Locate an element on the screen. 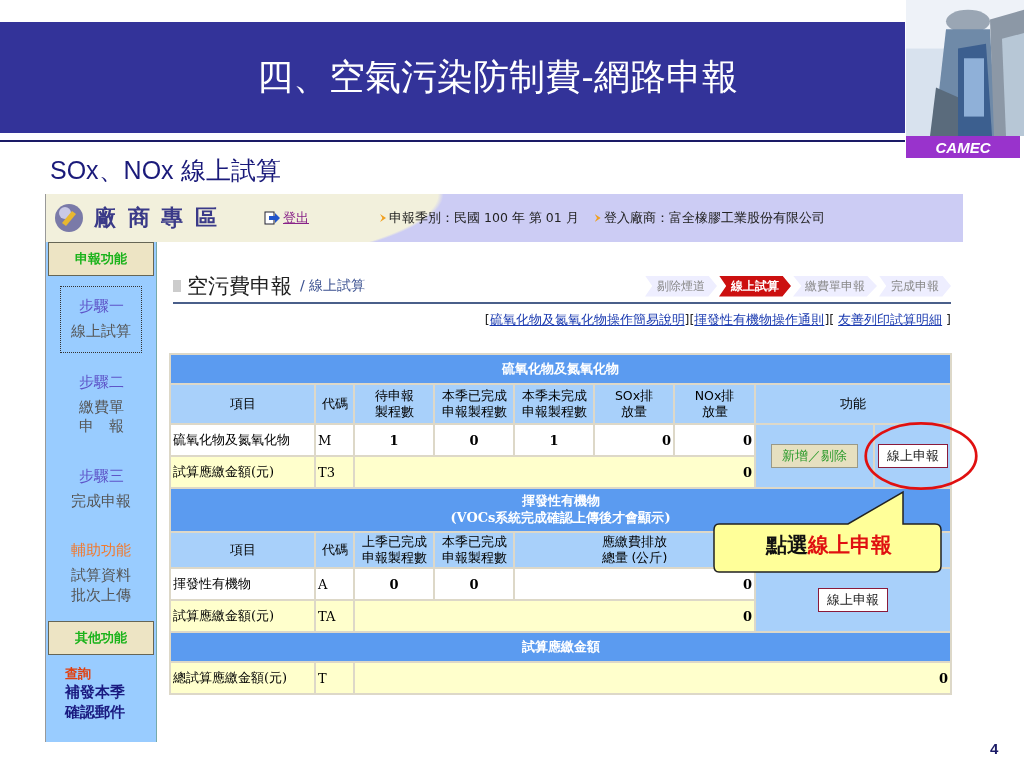  company-text: 登入廠商：富全橡膠工業股份有限公司 is located at coordinates (709, 218).